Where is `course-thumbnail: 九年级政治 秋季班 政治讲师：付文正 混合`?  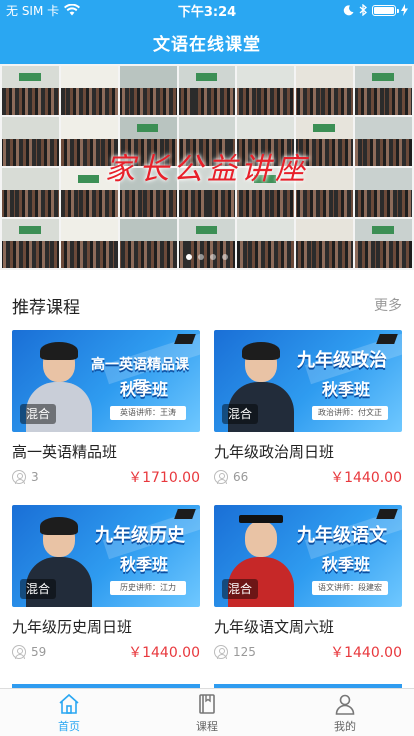
course-thumbnail: 九年级政治 秋季班 政治讲师：付文正 混合 is located at coordinates (308, 381).